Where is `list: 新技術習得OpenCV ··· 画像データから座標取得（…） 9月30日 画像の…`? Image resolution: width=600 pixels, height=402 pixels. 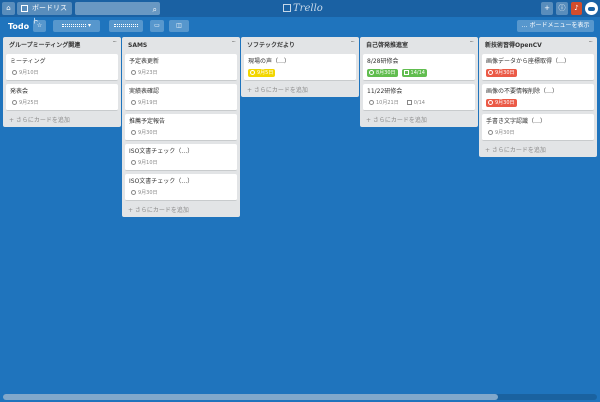 list: 新技術習得OpenCV ··· 画像データから座標取得（…） 9月30日 画像の… is located at coordinates (538, 97).